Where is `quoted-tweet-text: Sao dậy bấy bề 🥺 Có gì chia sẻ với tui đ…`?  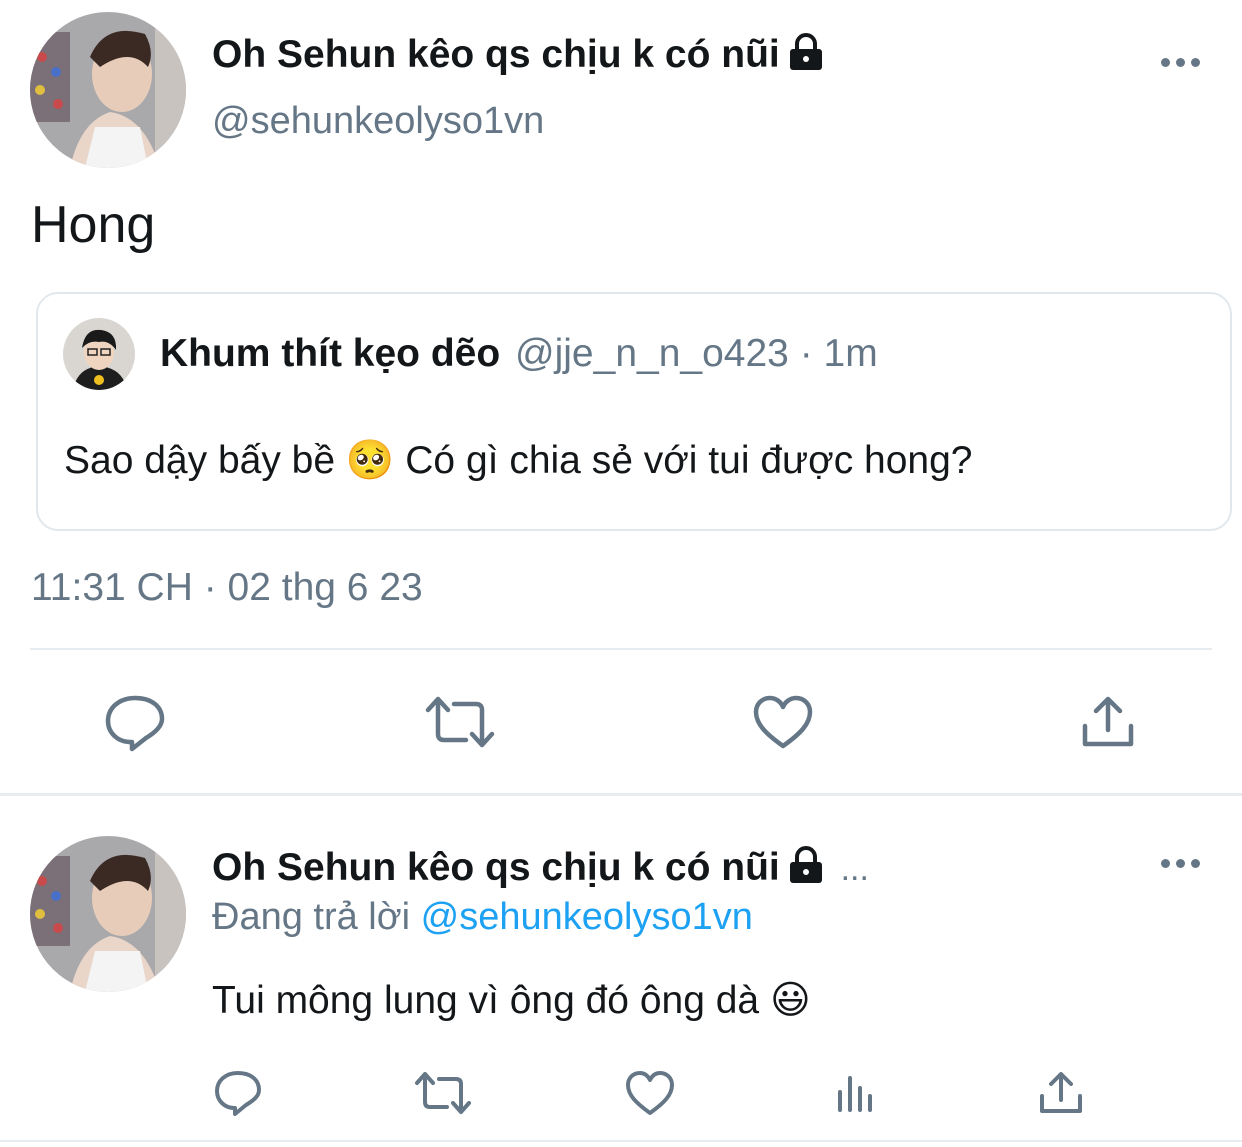
quoted-tweet-text: Sao dậy bấy bề 🥺 Có gì chia sẻ với tui đ… is located at coordinates (518, 460).